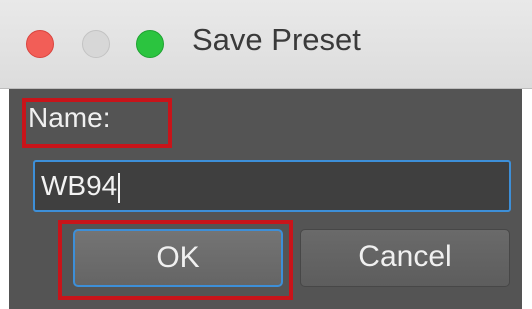 This screenshot has height=309, width=532. Describe the element at coordinates (175, 260) in the screenshot. I see `highlight-ok-button` at that location.